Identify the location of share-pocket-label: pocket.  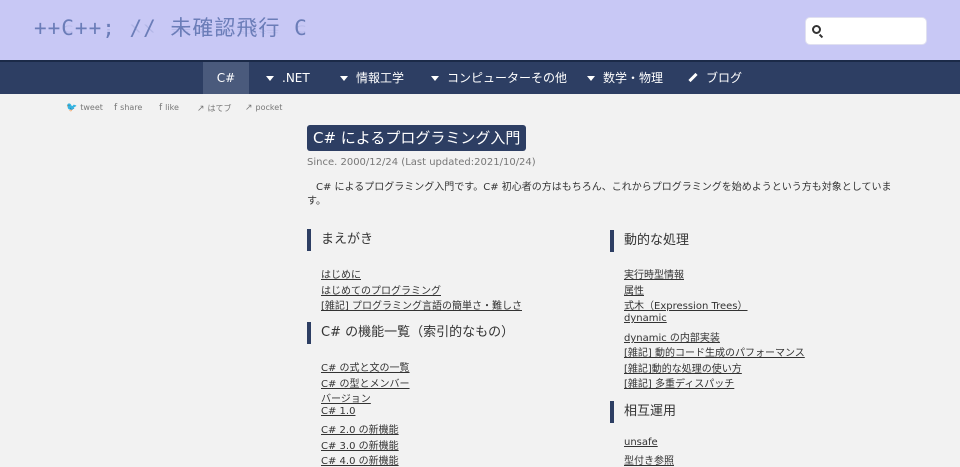
(269, 107).